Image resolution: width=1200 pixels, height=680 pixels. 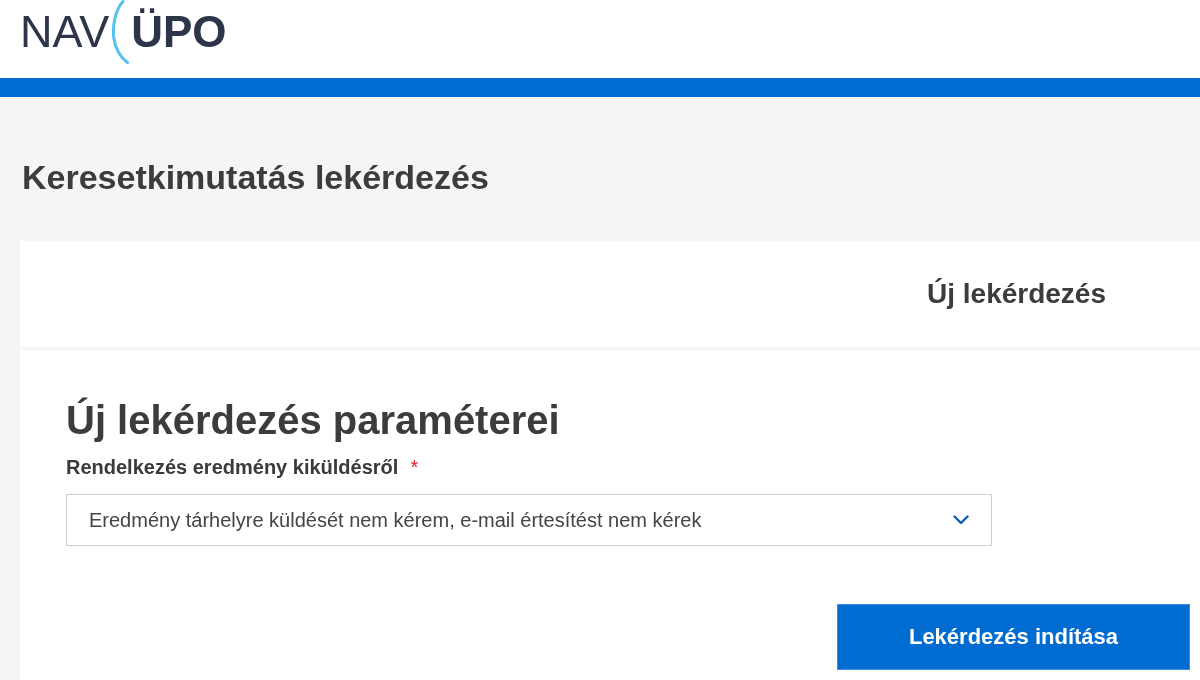 What do you see at coordinates (1013, 637) in the screenshot?
I see `submit-button: Lekérdezés indítása` at bounding box center [1013, 637].